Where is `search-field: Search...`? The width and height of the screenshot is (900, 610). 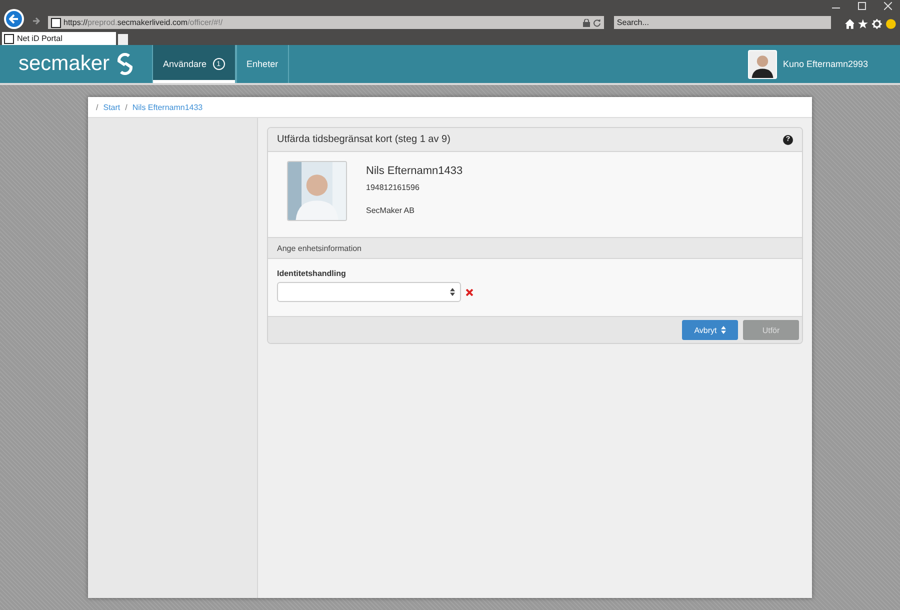
search-field: Search... is located at coordinates (722, 22).